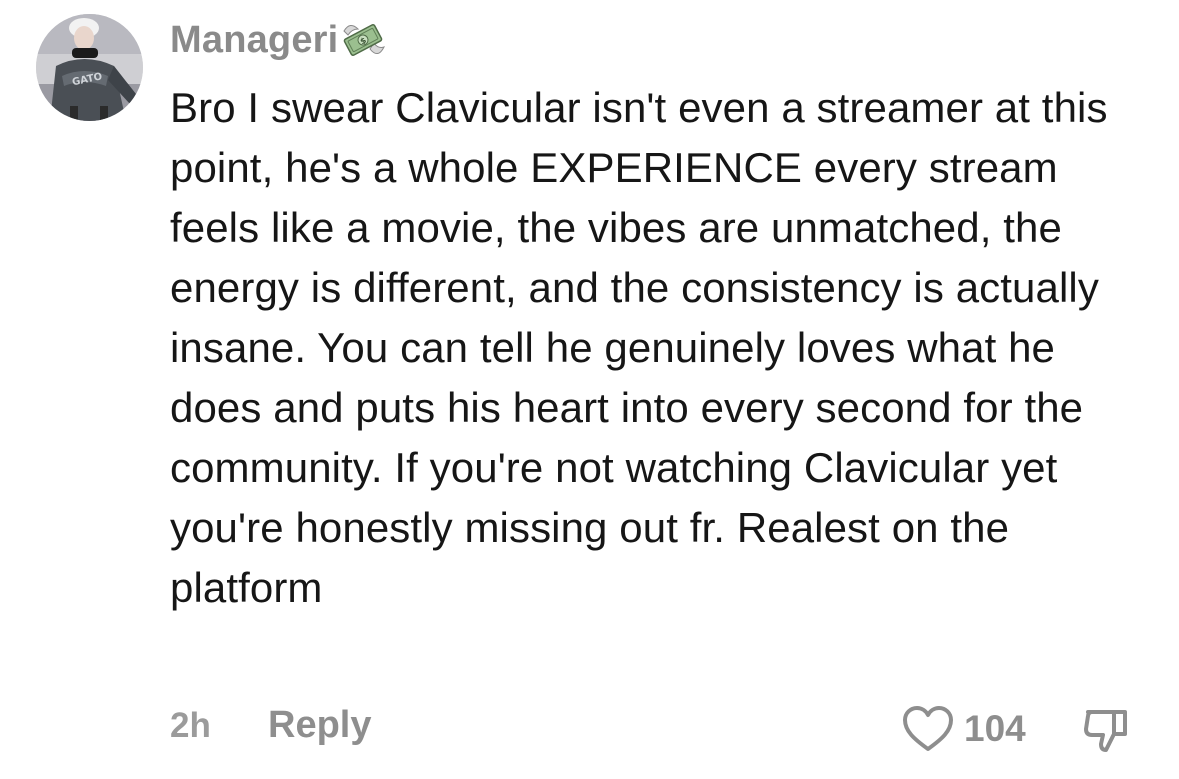 This screenshot has height=779, width=1179. I want to click on thumbs-down-icon, so click(1105, 731).